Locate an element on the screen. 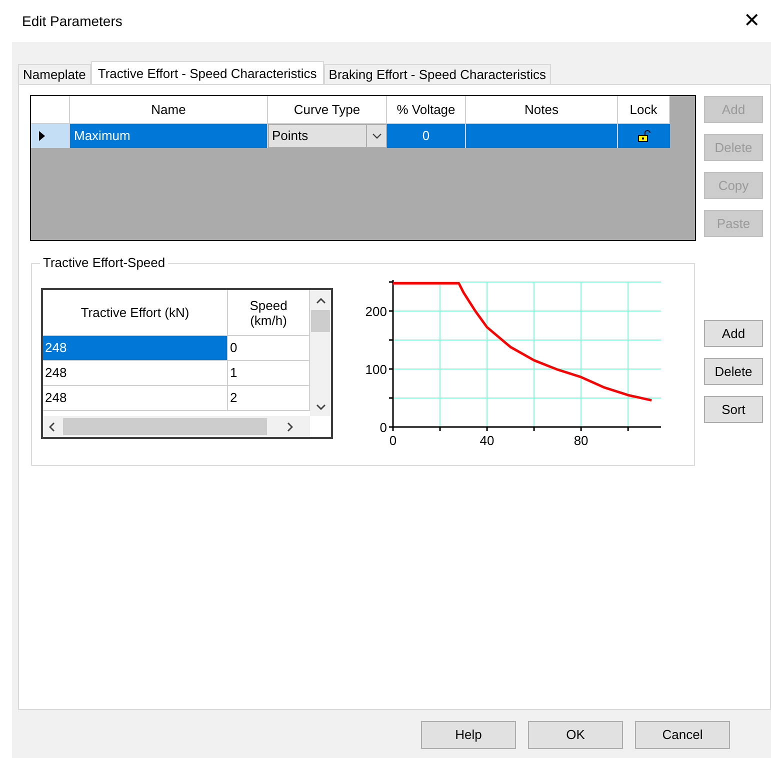 This screenshot has width=771, height=758. button: Cancel is located at coordinates (682, 735).